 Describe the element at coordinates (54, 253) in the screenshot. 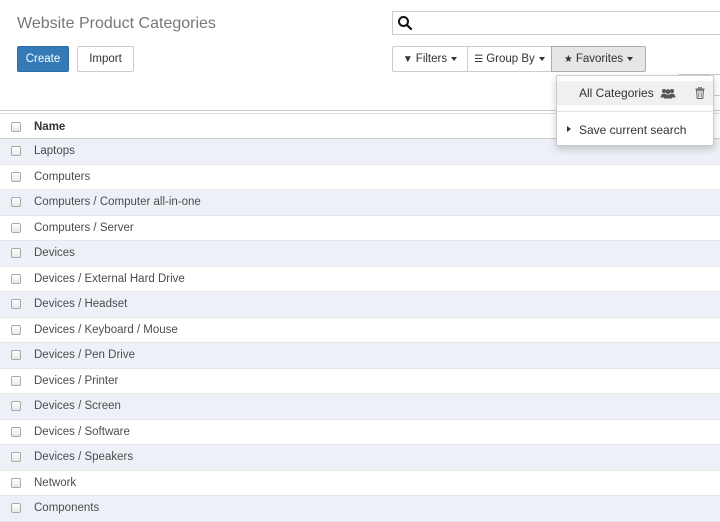

I see `row-name: Devices` at that location.